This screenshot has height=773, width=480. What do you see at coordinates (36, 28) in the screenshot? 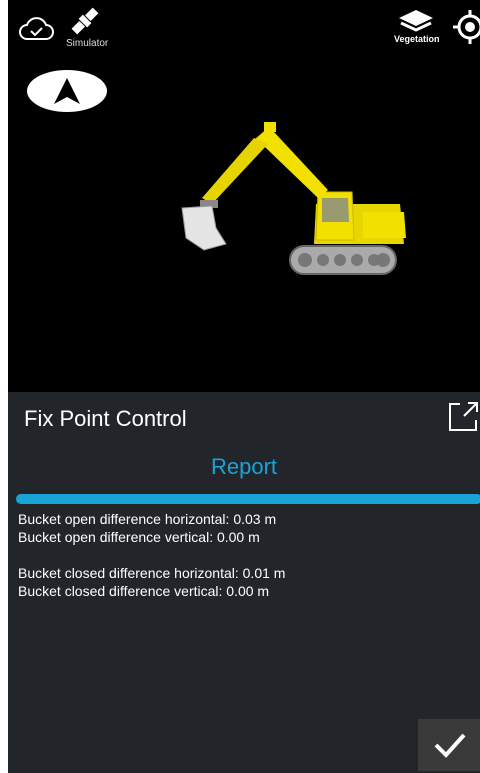
I see `cloud-check-icon` at bounding box center [36, 28].